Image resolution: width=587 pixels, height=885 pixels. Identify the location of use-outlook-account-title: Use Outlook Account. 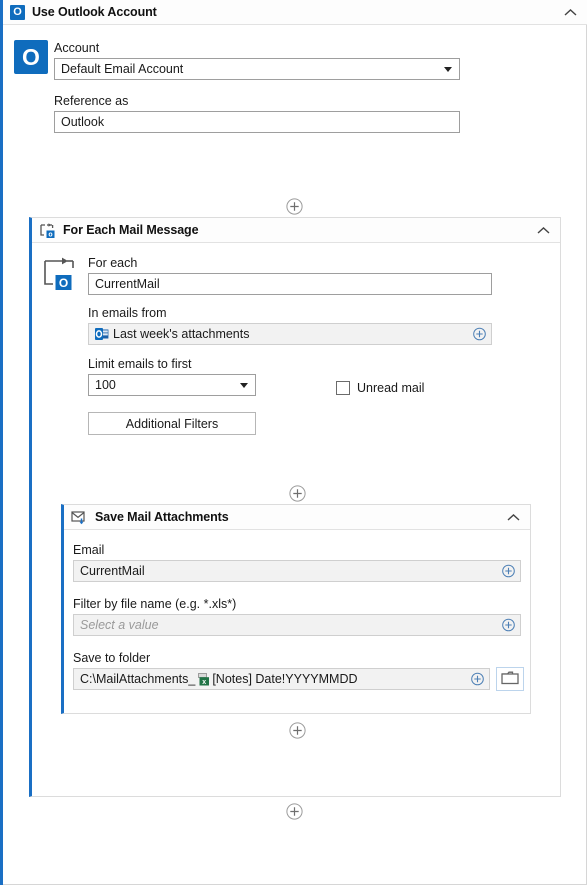
(94, 12).